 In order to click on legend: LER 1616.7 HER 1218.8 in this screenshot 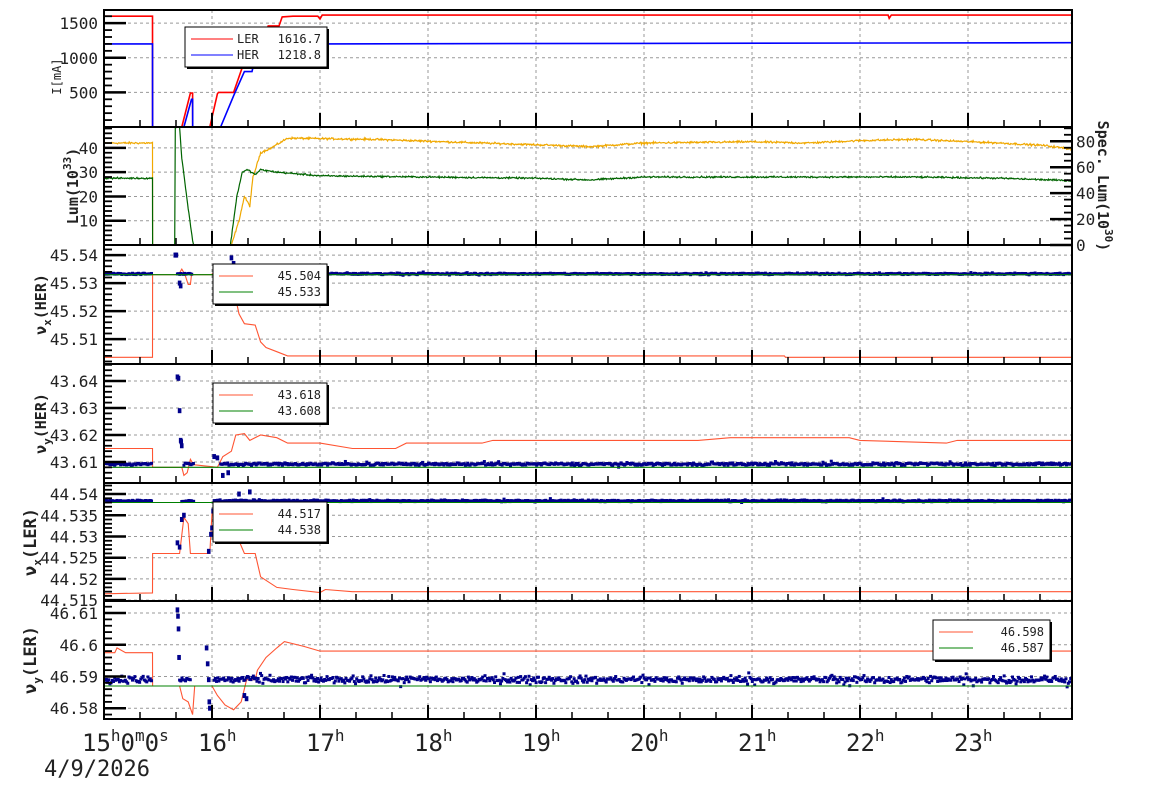, I will do `click(256, 47)`.